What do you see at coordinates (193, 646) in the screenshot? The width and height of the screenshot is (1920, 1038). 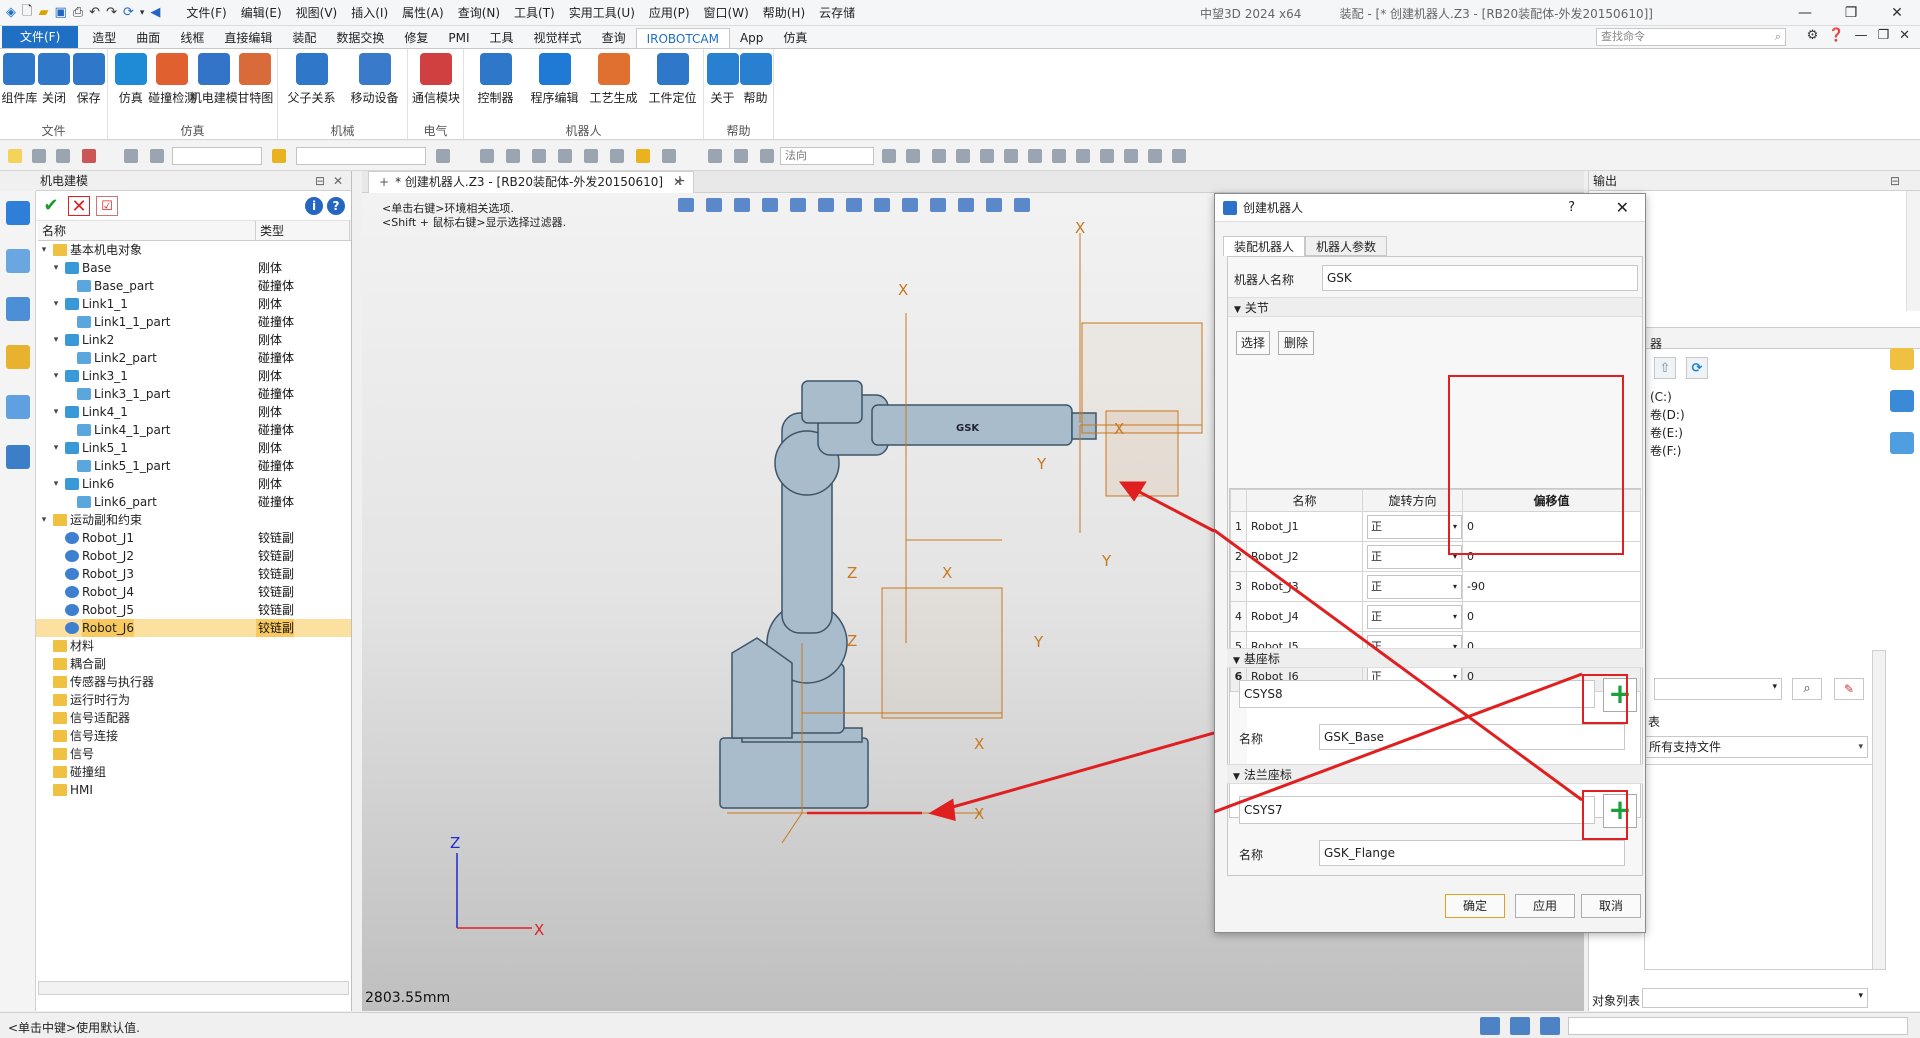 I see `tree-row: 材料` at bounding box center [193, 646].